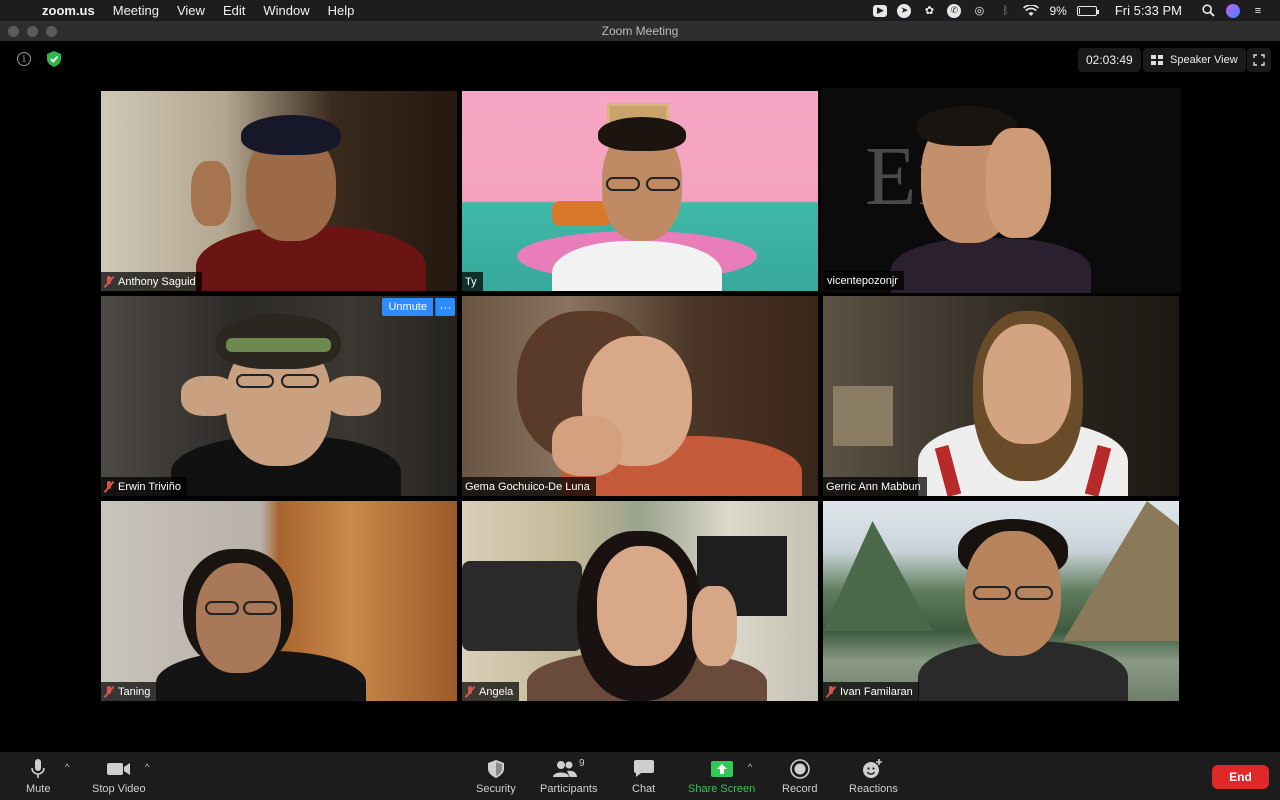 This screenshot has width=1280, height=800. I want to click on participant-name: Gerric Ann Mabbun, so click(873, 486).